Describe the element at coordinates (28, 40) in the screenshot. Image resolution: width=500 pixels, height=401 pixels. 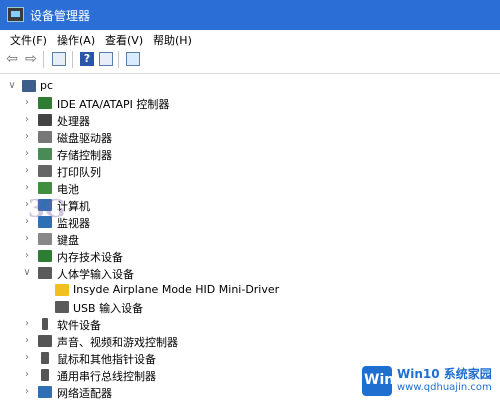
I see `menu-file: 文件(F)` at that location.